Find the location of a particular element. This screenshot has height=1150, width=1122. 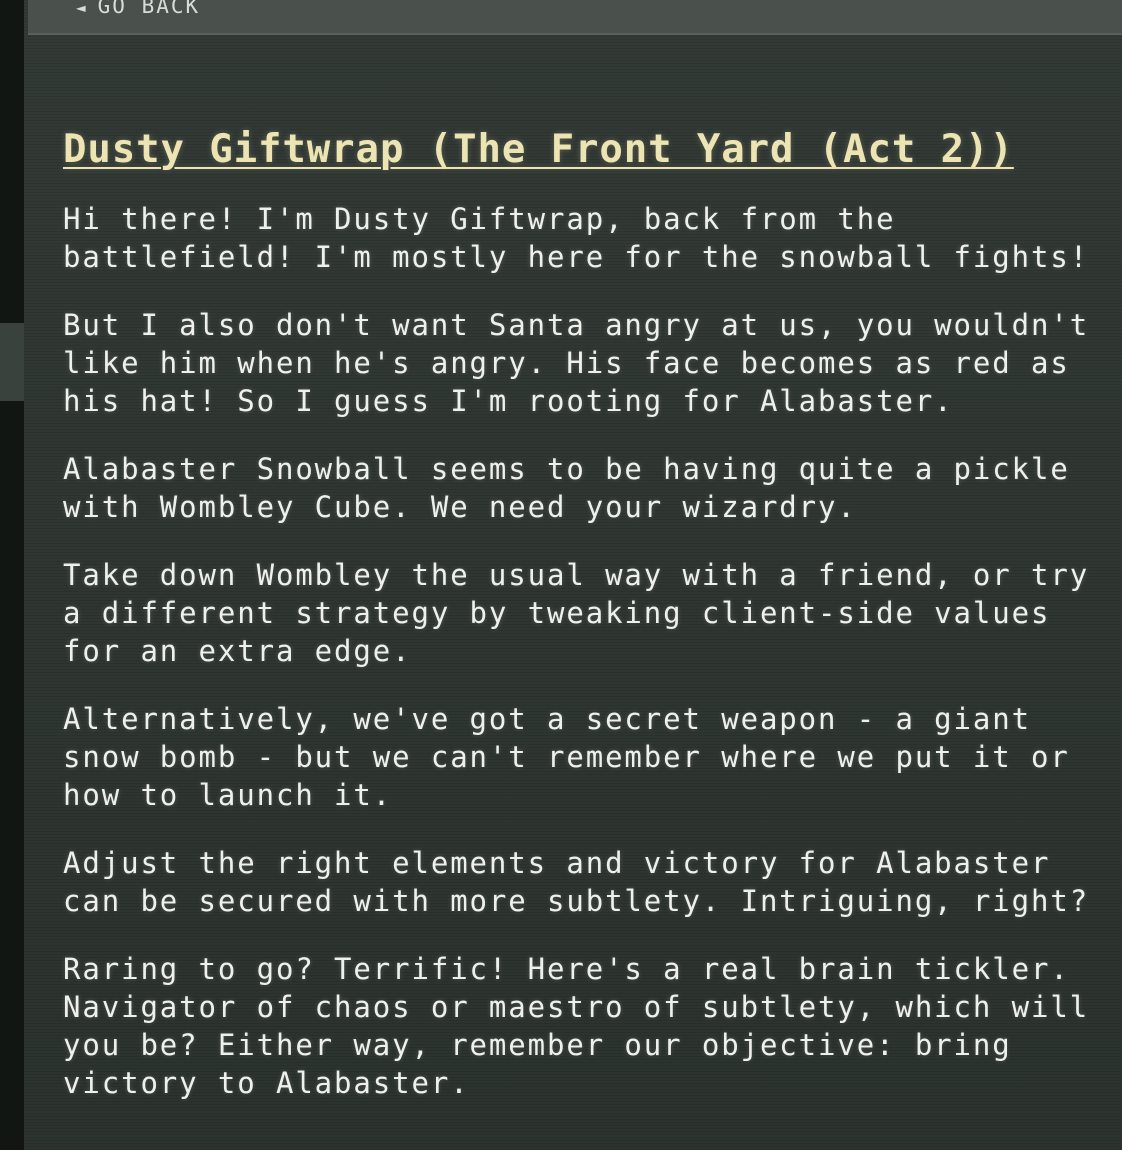

top-bar: ◄ GO BACK is located at coordinates (575, 17).